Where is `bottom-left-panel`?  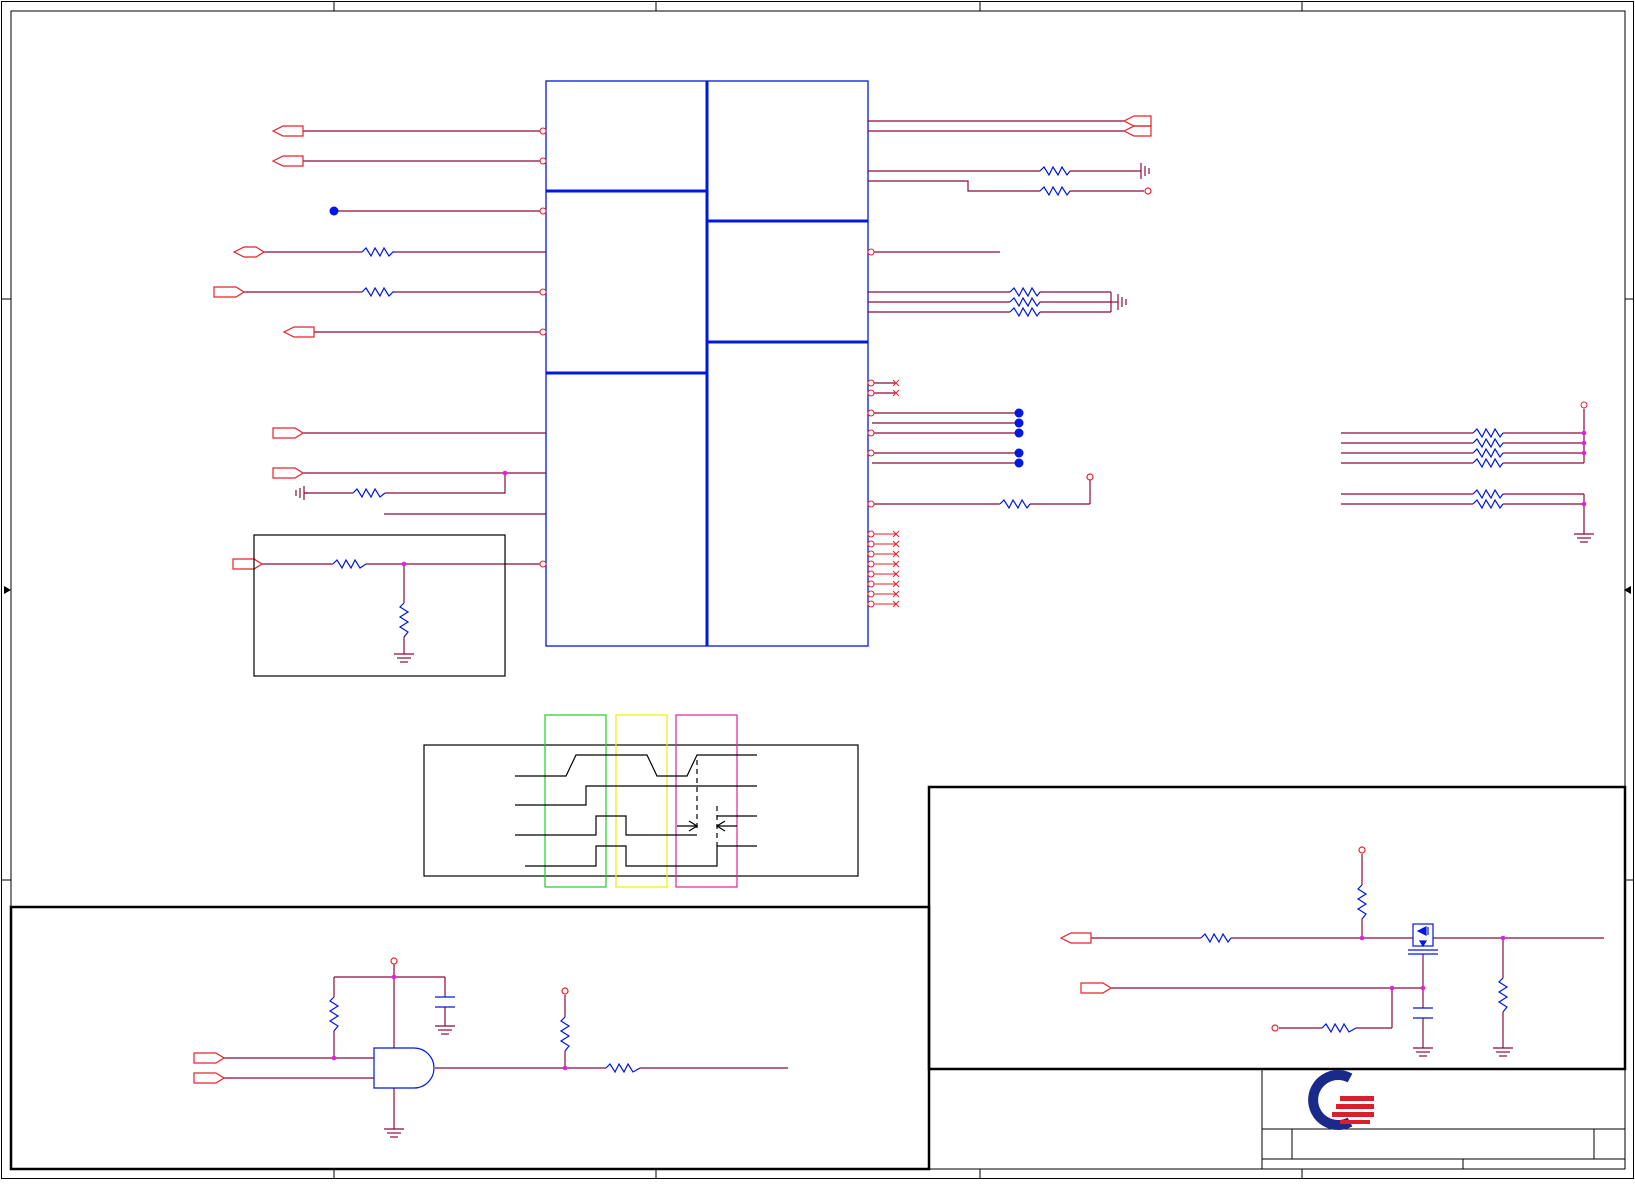 bottom-left-panel is located at coordinates (470, 1038).